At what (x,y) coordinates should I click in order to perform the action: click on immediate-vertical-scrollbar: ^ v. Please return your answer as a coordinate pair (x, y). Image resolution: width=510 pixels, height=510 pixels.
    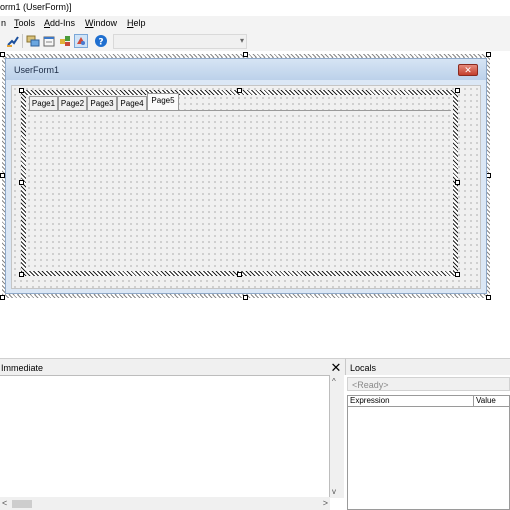
    Looking at the image, I should click on (337, 436).